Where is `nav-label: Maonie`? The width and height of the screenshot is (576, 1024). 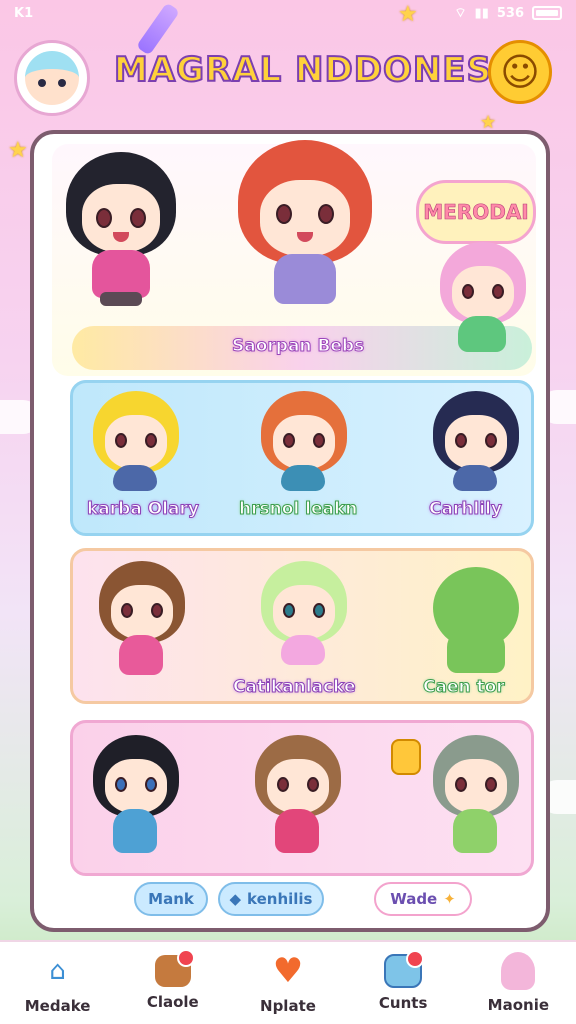
nav-label: Maonie is located at coordinates (518, 1005).